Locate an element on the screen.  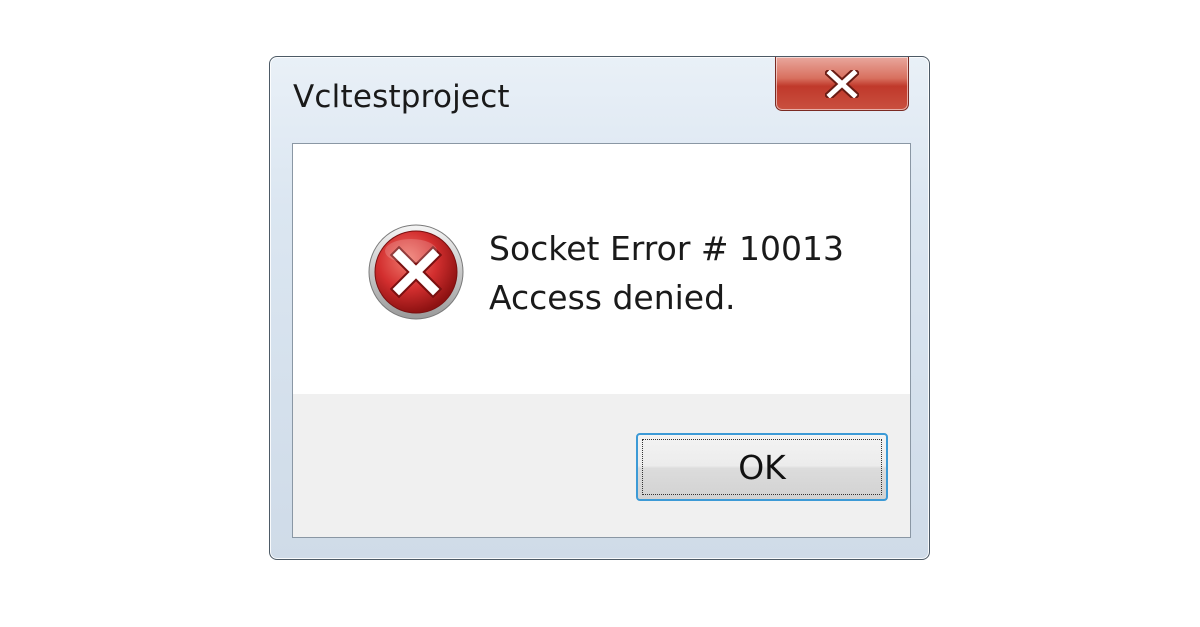
close-button is located at coordinates (842, 84).